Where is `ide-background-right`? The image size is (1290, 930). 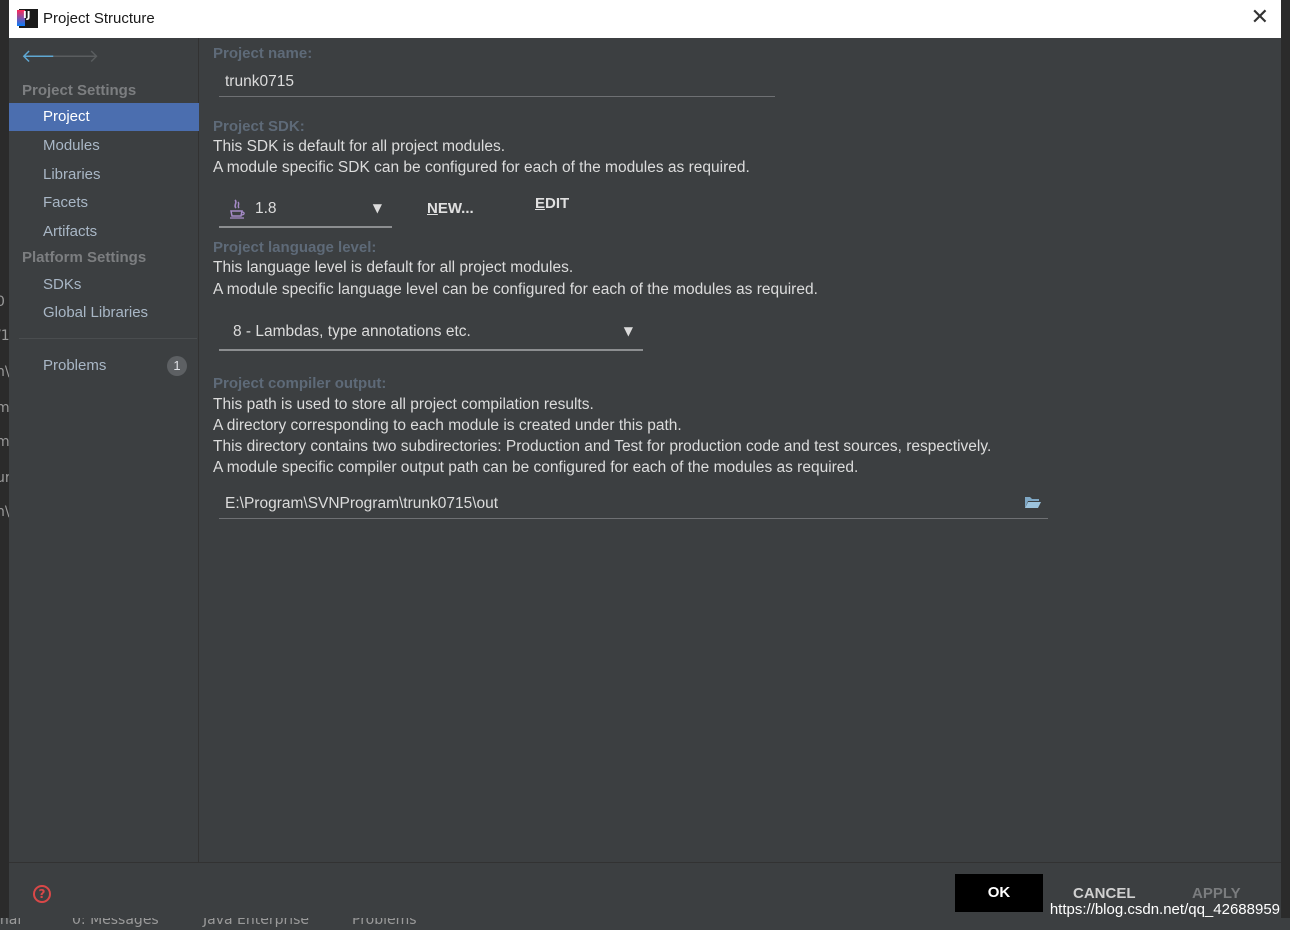 ide-background-right is located at coordinates (1285, 465).